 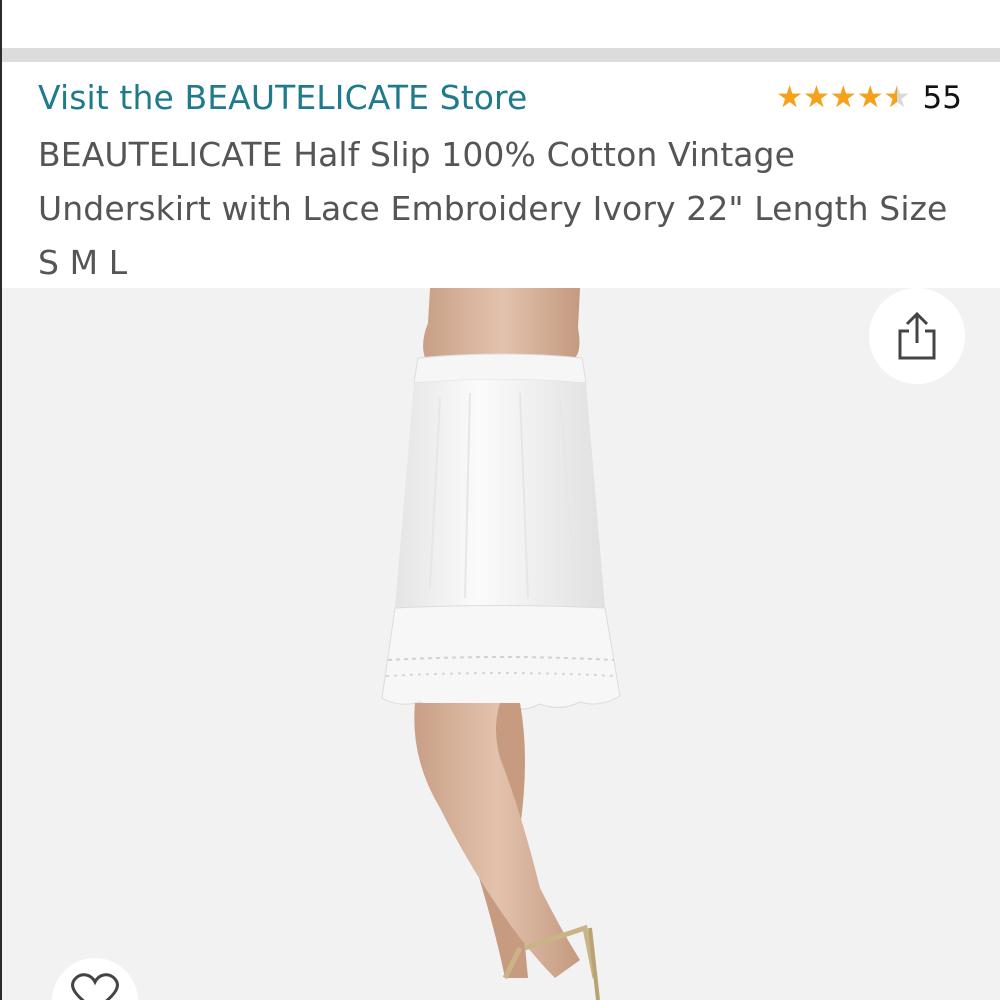 What do you see at coordinates (500, 368) in the screenshot?
I see `skirt-waistband` at bounding box center [500, 368].